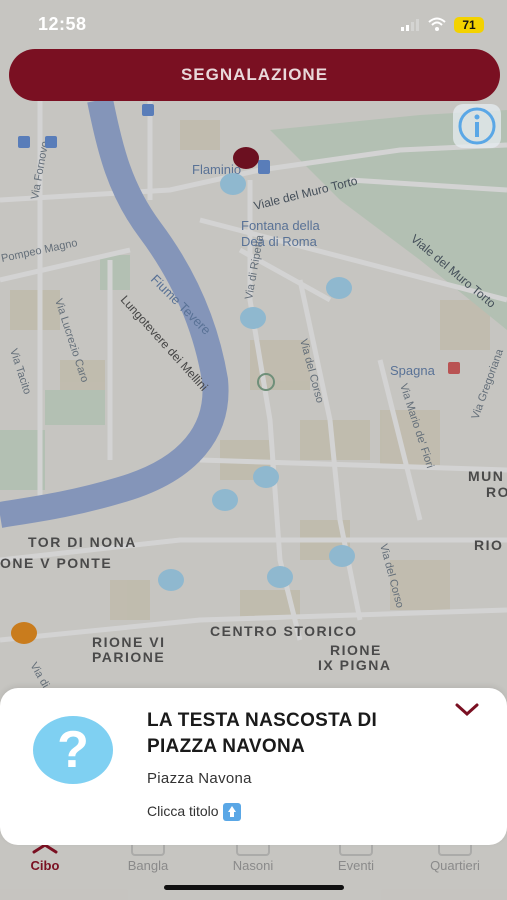  I want to click on map-label-rio: RIO, so click(488, 545).